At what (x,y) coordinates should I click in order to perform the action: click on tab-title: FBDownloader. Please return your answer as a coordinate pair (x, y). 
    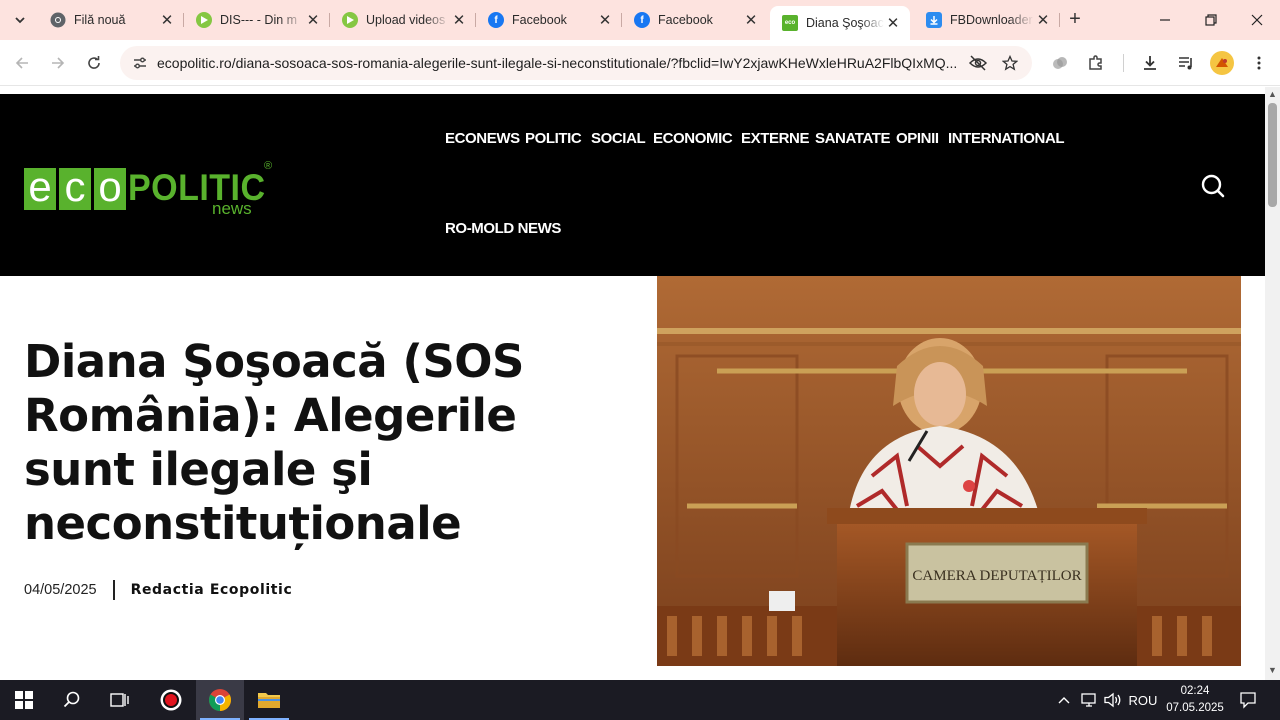
    Looking at the image, I should click on (991, 20).